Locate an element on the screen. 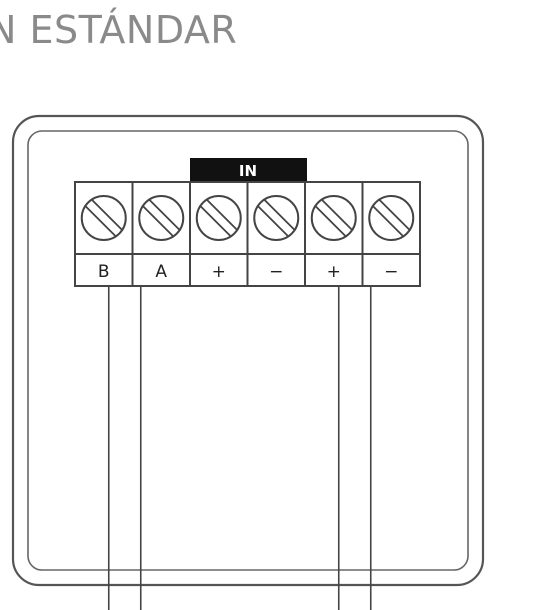  in-label: IN is located at coordinates (248, 171).